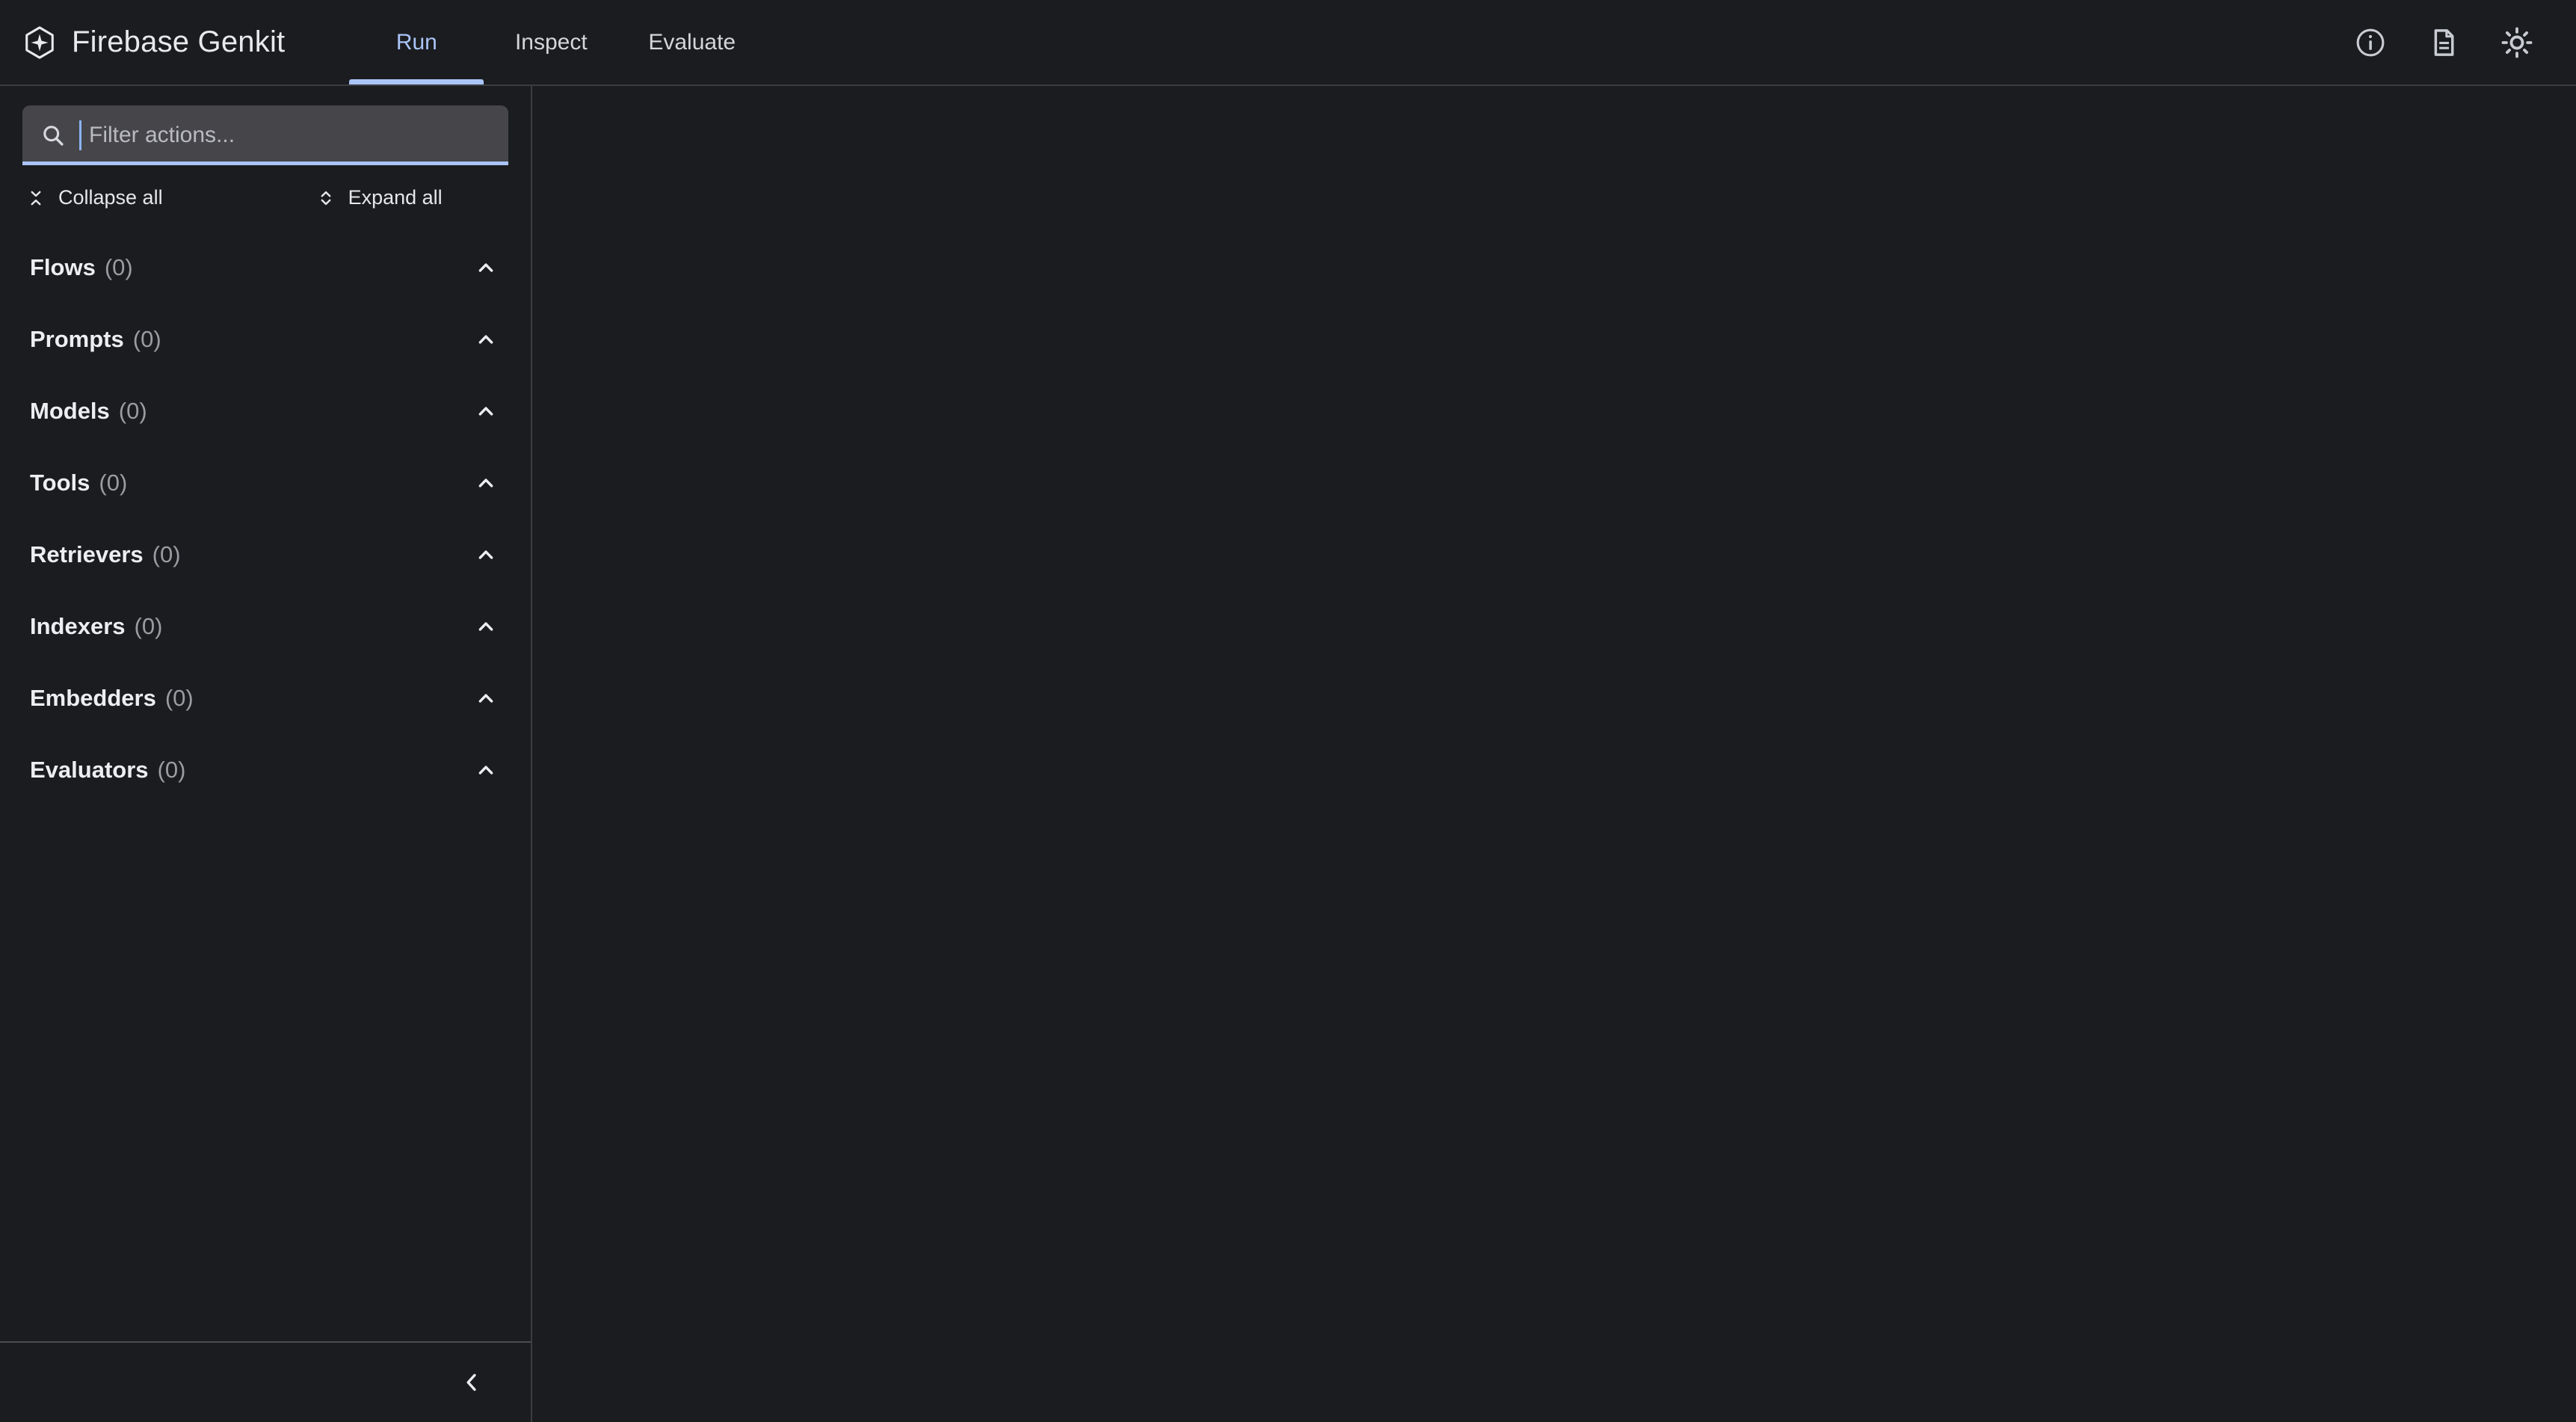 This screenshot has height=1422, width=2576. I want to click on app-header: Firebase Genkit Run Inspect Evaluate, so click(1288, 43).